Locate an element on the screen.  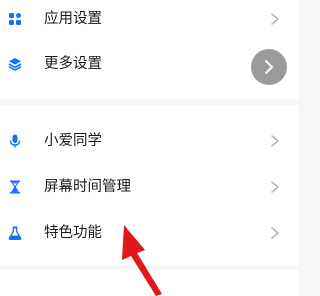
microphone-icon is located at coordinates (15, 141).